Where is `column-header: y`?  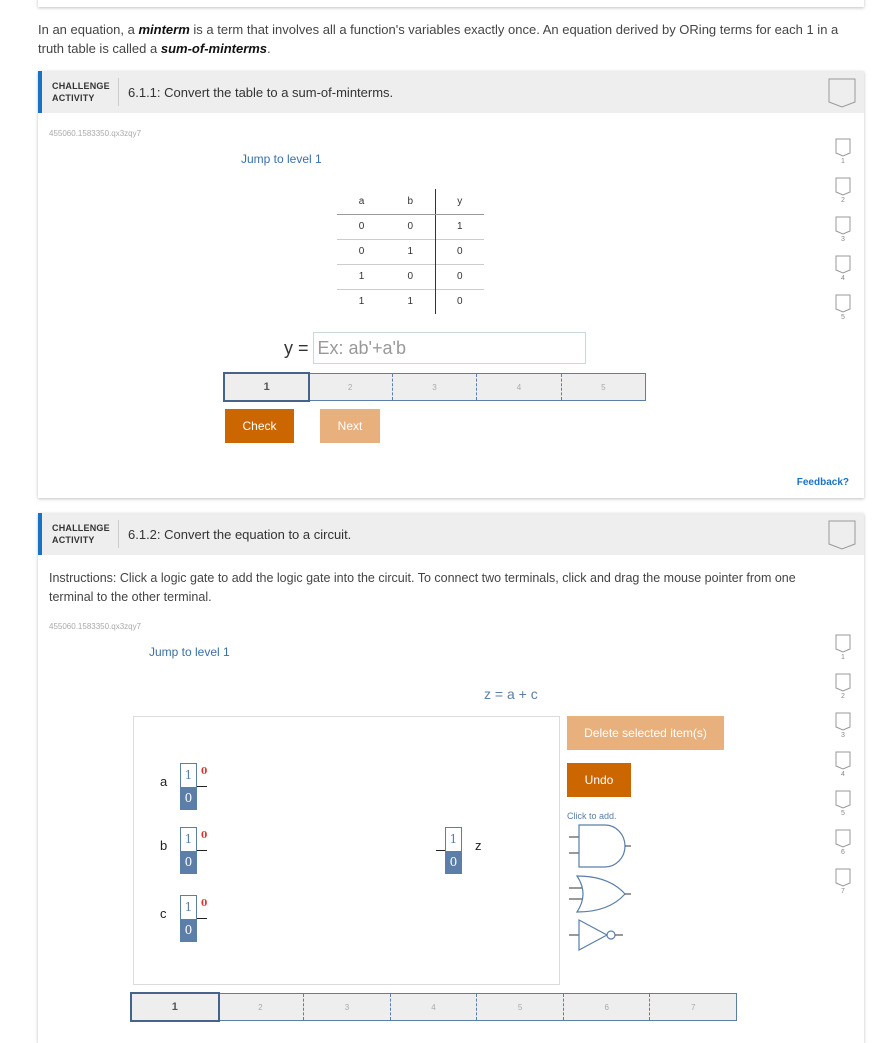
column-header: y is located at coordinates (459, 202).